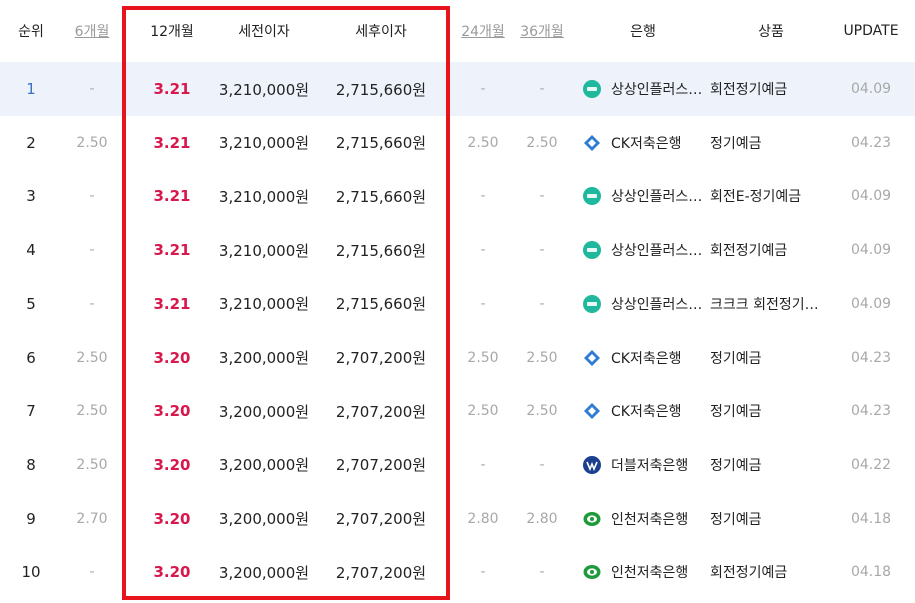 The width and height of the screenshot is (915, 603). What do you see at coordinates (31, 142) in the screenshot?
I see `rank-cell: 2` at bounding box center [31, 142].